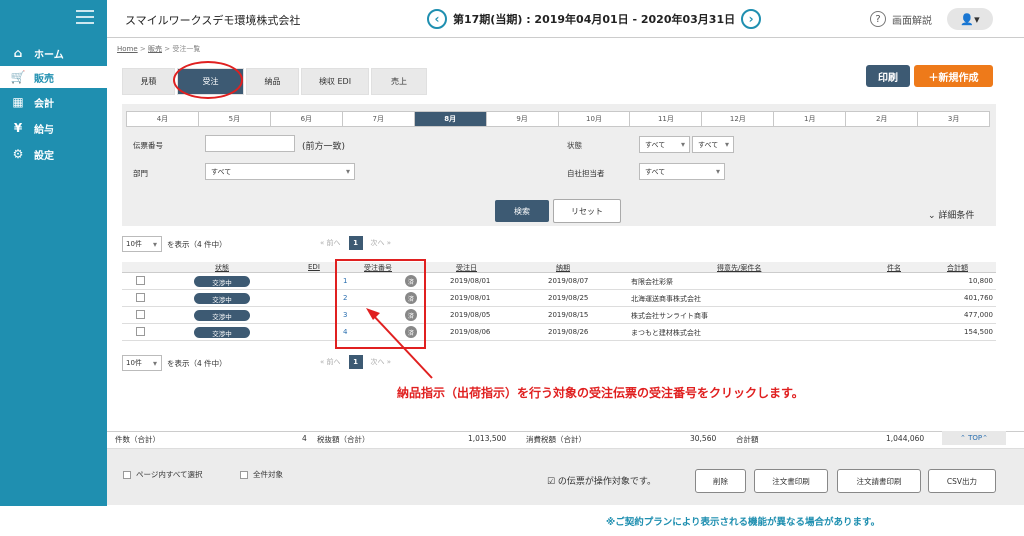  I want to click on select-page-checkbox: ページ内すべて選択, so click(163, 474).